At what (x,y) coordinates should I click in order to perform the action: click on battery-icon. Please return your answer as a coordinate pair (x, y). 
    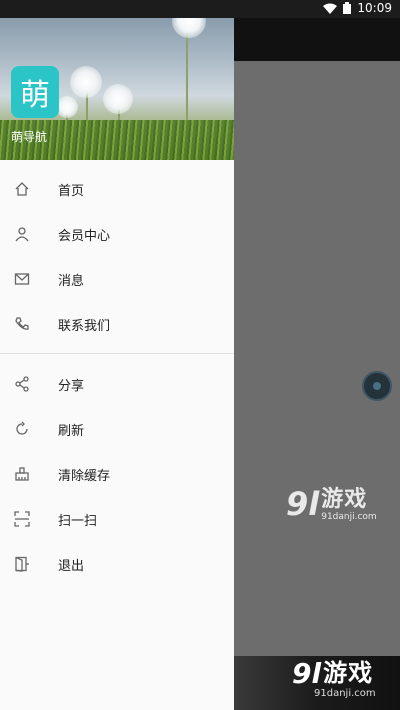
    Looking at the image, I should click on (347, 8).